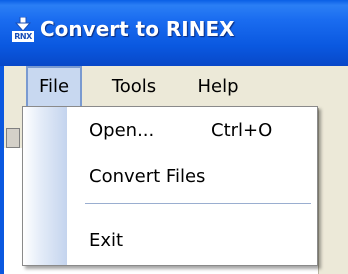 The height and width of the screenshot is (274, 348). What do you see at coordinates (147, 176) in the screenshot?
I see `menu-item-convert-files-label: Convert Files` at bounding box center [147, 176].